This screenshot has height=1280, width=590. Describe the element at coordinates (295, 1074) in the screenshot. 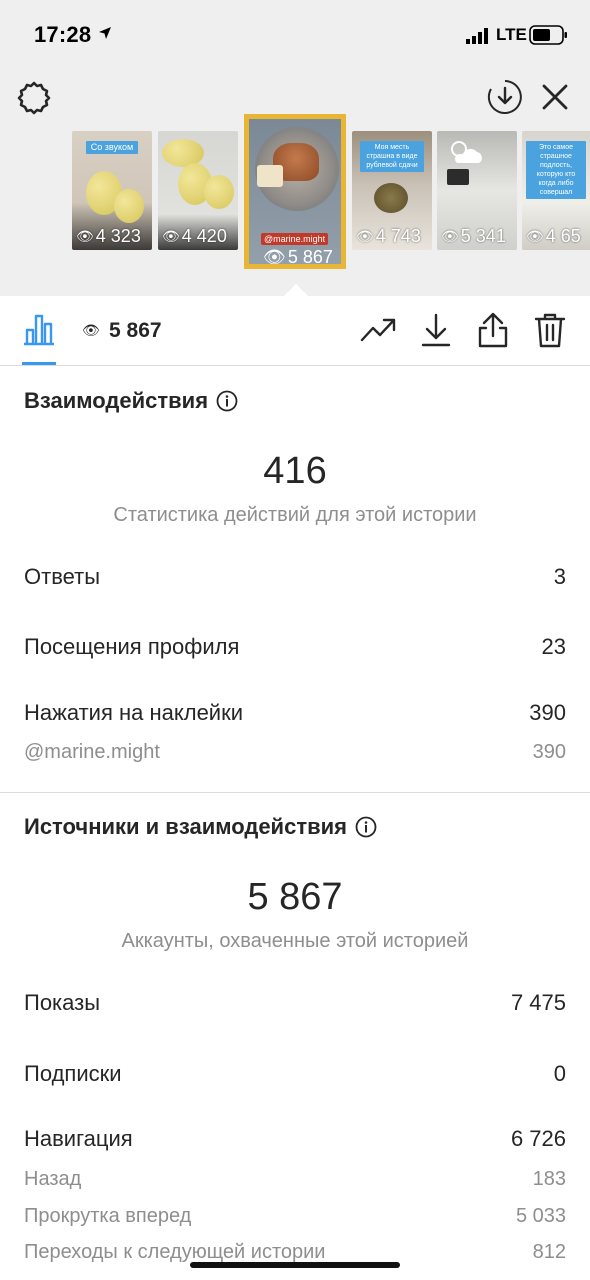

I see `stat-row-follows: Подписки 0` at that location.